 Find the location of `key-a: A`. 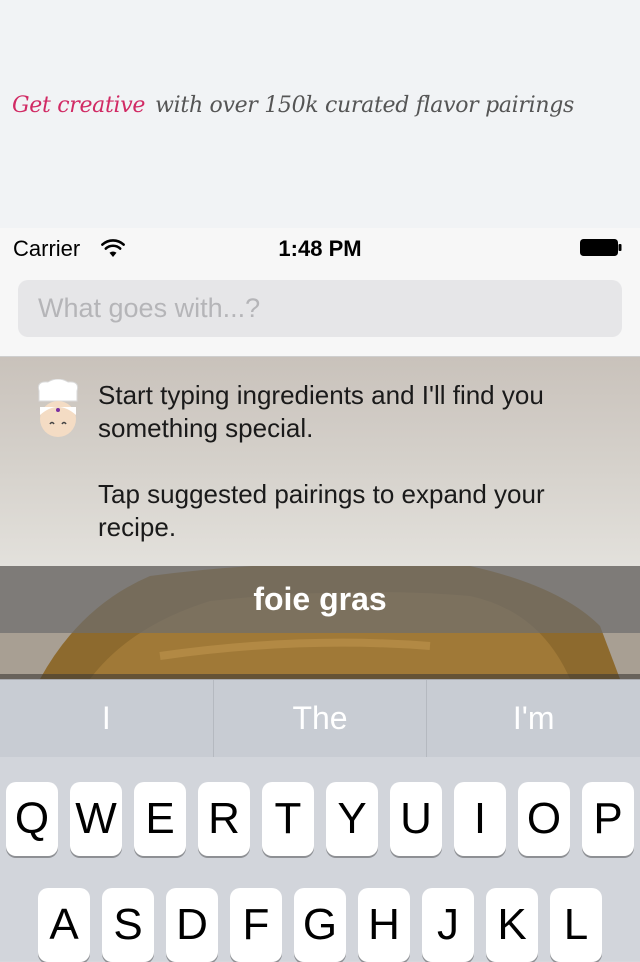

key-a: A is located at coordinates (64, 925).